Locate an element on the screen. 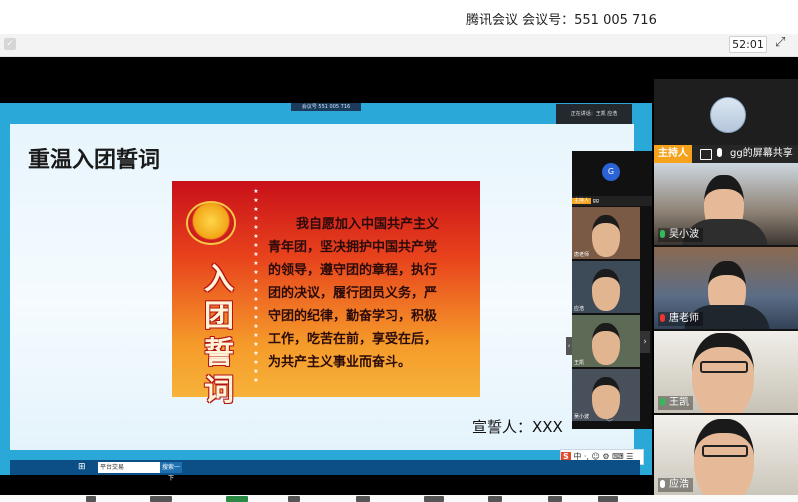  inner-avatar: G is located at coordinates (611, 172).